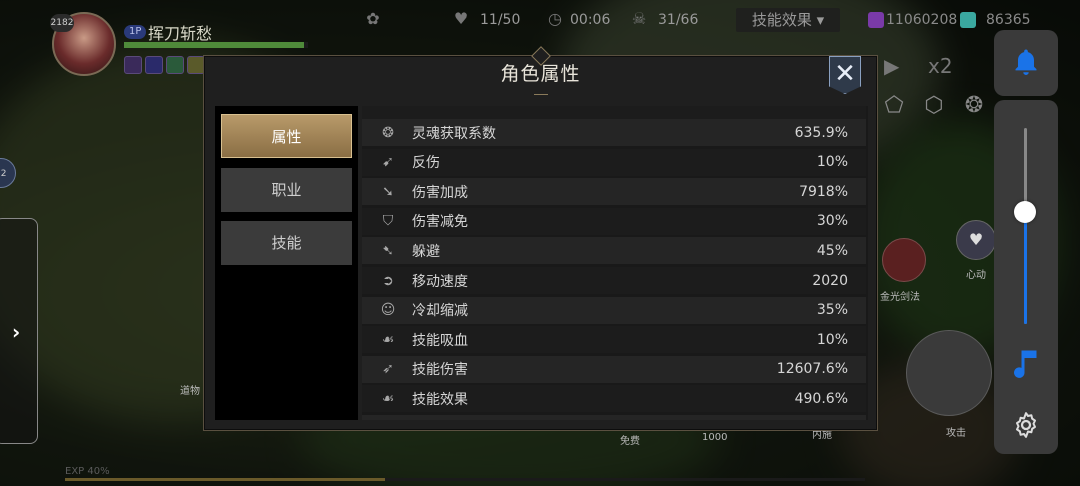 This screenshot has width=1080, height=486. Describe the element at coordinates (440, 370) in the screenshot. I see `attribute-name: 技能伤害` at that location.